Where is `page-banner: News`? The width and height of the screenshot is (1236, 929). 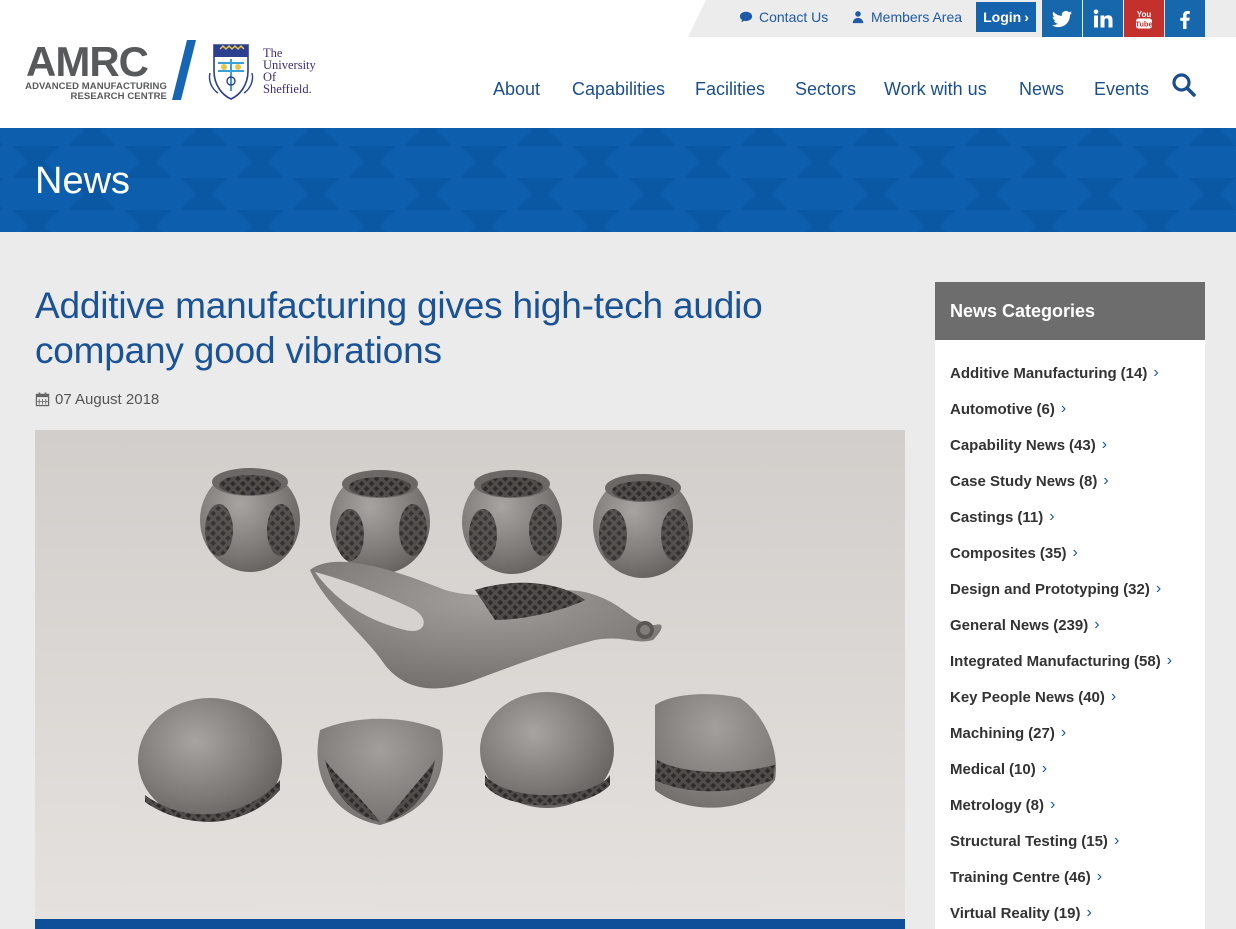
page-banner: News is located at coordinates (618, 180).